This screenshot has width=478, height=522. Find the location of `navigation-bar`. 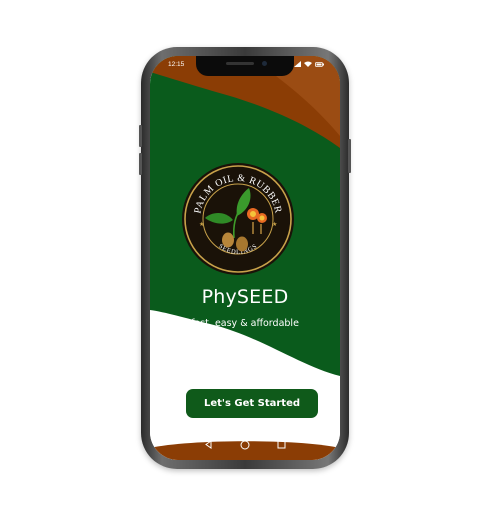

navigation-bar is located at coordinates (245, 447).